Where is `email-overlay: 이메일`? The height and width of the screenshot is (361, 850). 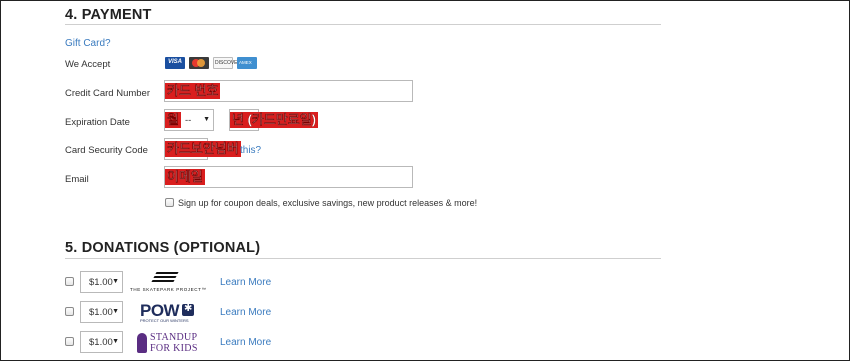 email-overlay: 이메일 is located at coordinates (185, 177).